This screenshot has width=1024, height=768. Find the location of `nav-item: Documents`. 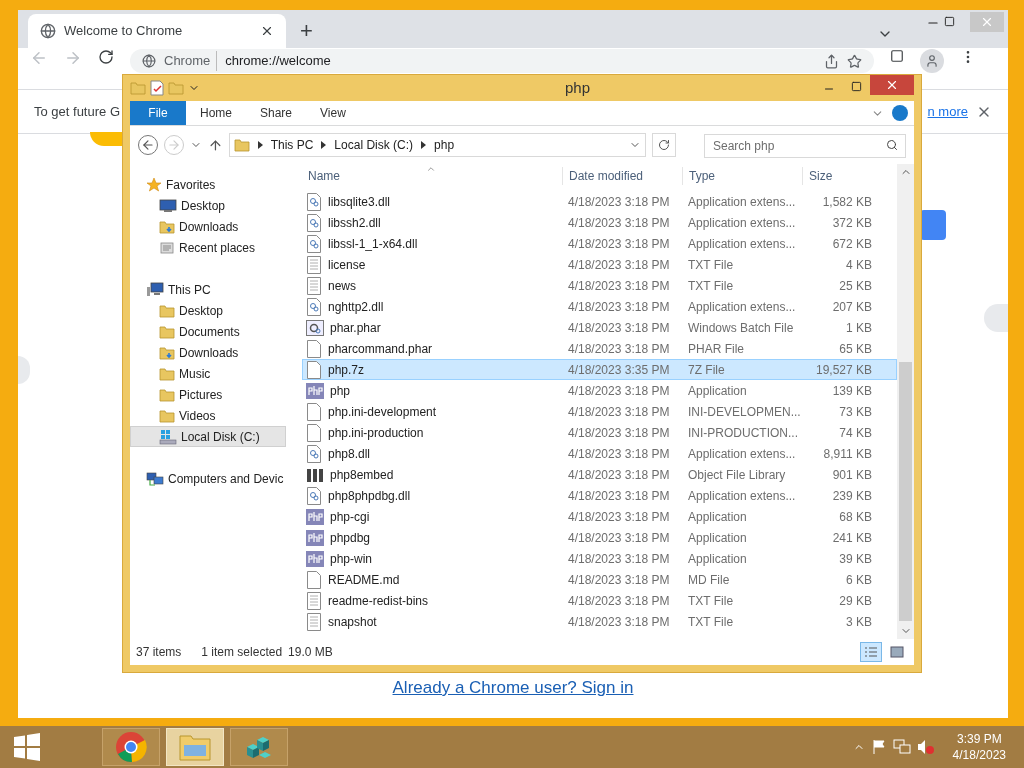

nav-item: Documents is located at coordinates (216, 331).